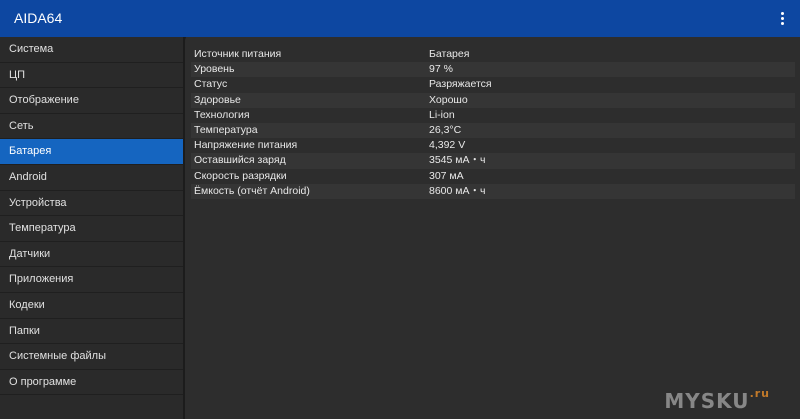 The height and width of the screenshot is (419, 800). I want to click on table-row: Статус Разряжается, so click(493, 84).